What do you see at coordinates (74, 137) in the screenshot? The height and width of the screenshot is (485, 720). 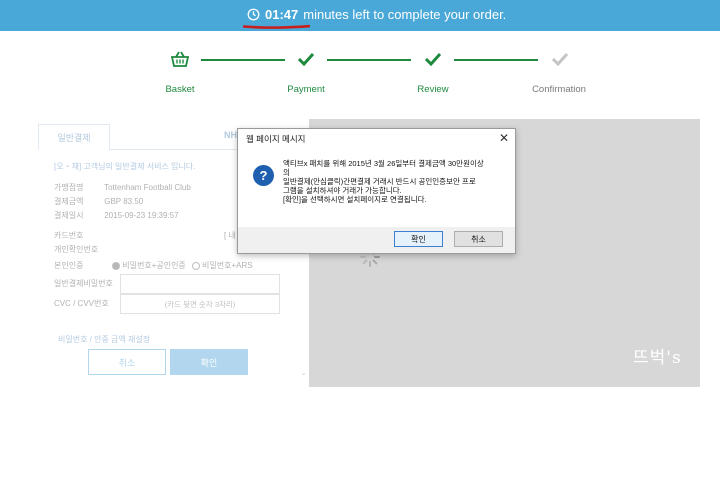 I see `tab-general-payment: 일반결제` at bounding box center [74, 137].